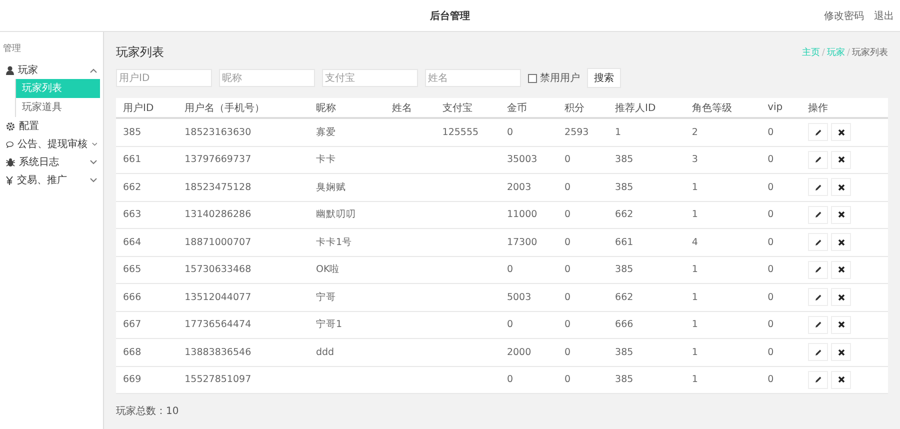 This screenshot has width=900, height=429. Describe the element at coordinates (51, 70) in the screenshot. I see `sidebar-item: 玩家` at that location.